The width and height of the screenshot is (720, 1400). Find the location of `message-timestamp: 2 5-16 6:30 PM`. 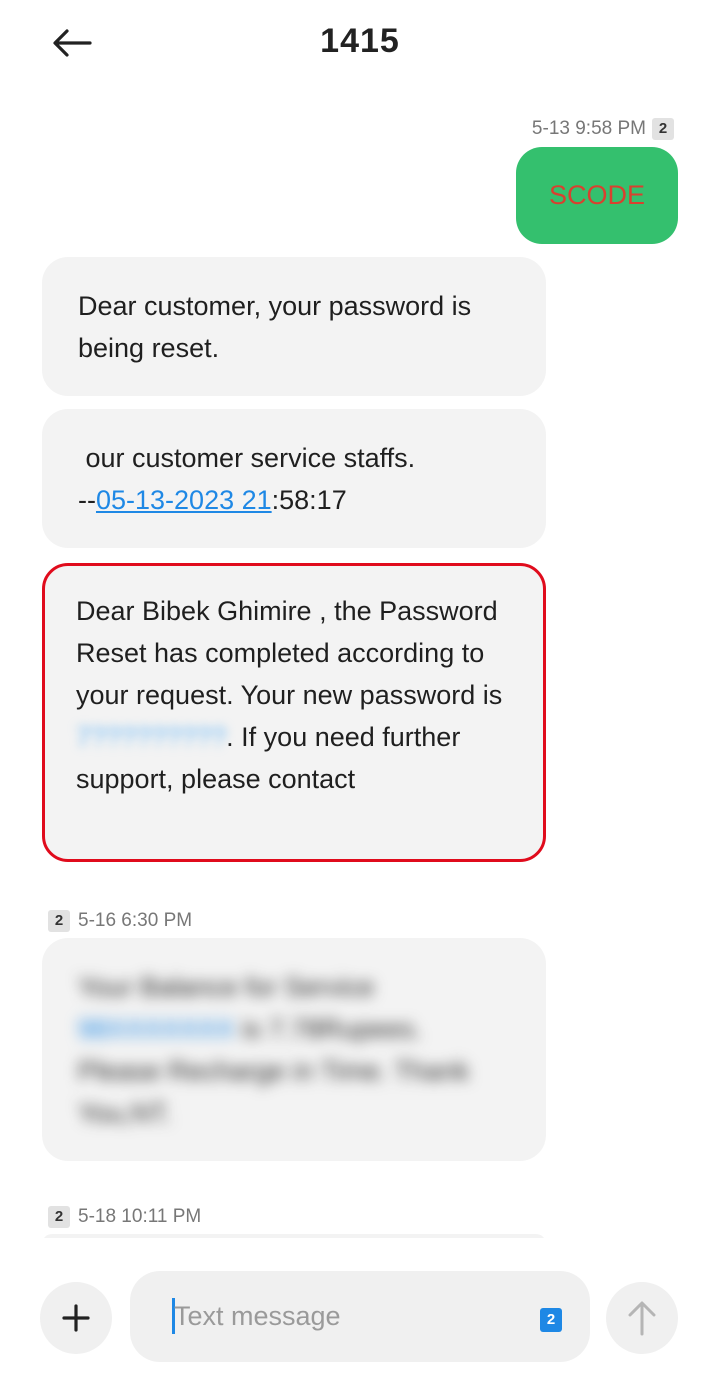

message-timestamp: 2 5-16 6:30 PM is located at coordinates (120, 921).